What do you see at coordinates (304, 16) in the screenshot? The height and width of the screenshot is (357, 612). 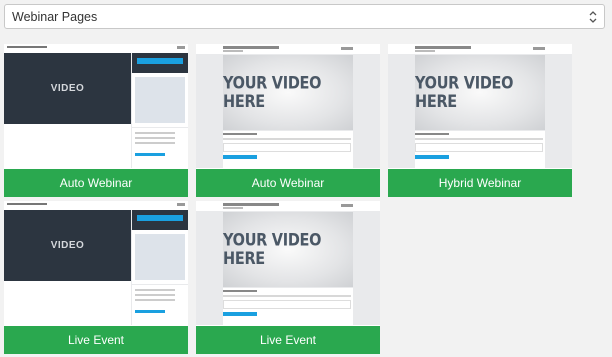 I see `page-type-select: Webinar Pages` at bounding box center [304, 16].